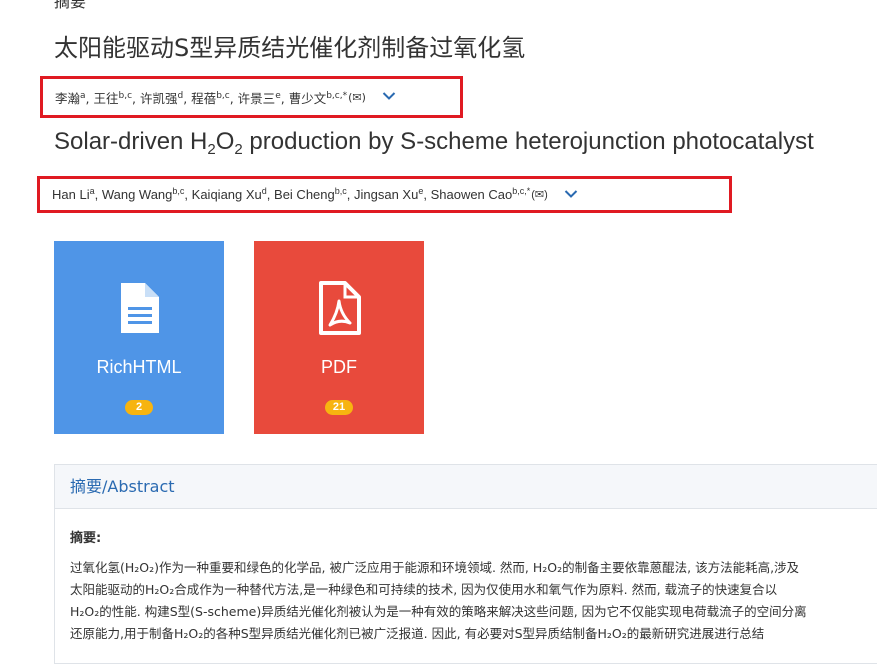  What do you see at coordinates (86, 538) in the screenshot?
I see `abstract-label: 摘要:` at bounding box center [86, 538].